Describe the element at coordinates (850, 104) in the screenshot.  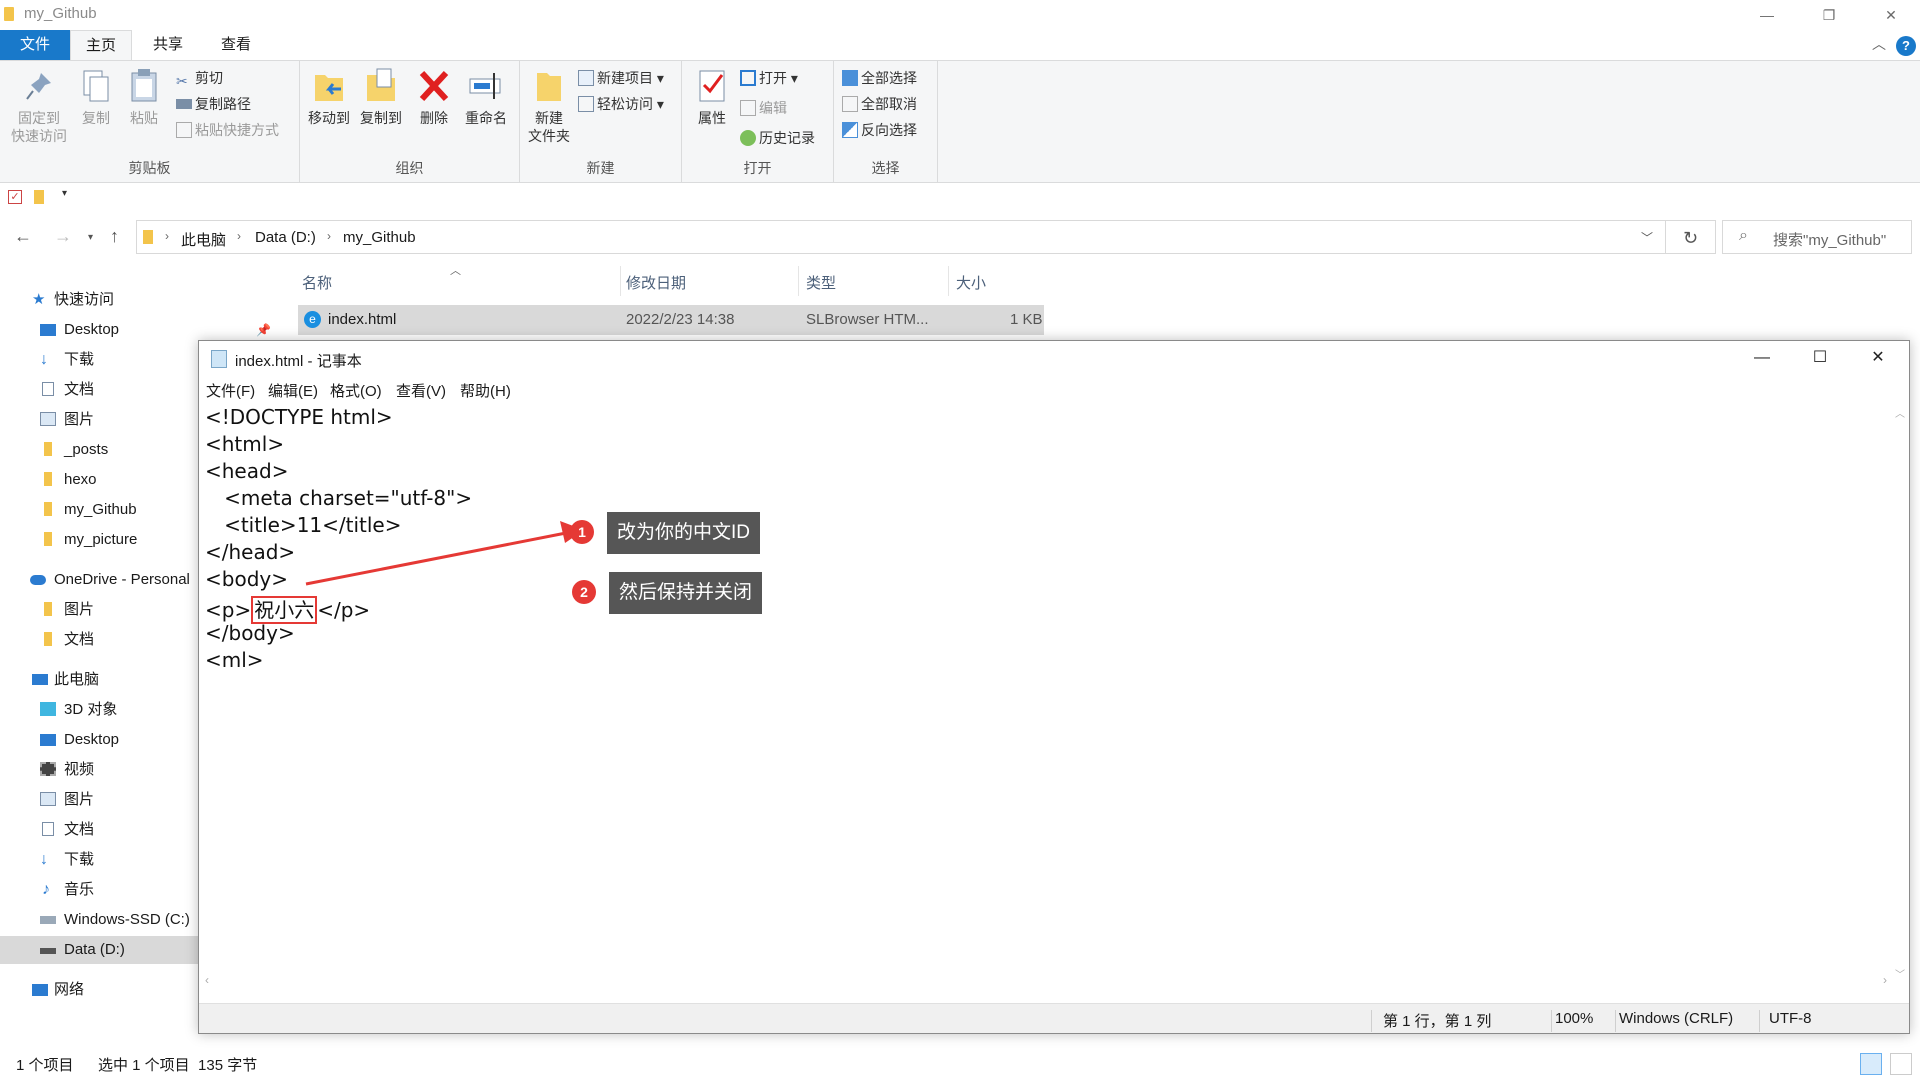
I see `select-none-icon` at that location.